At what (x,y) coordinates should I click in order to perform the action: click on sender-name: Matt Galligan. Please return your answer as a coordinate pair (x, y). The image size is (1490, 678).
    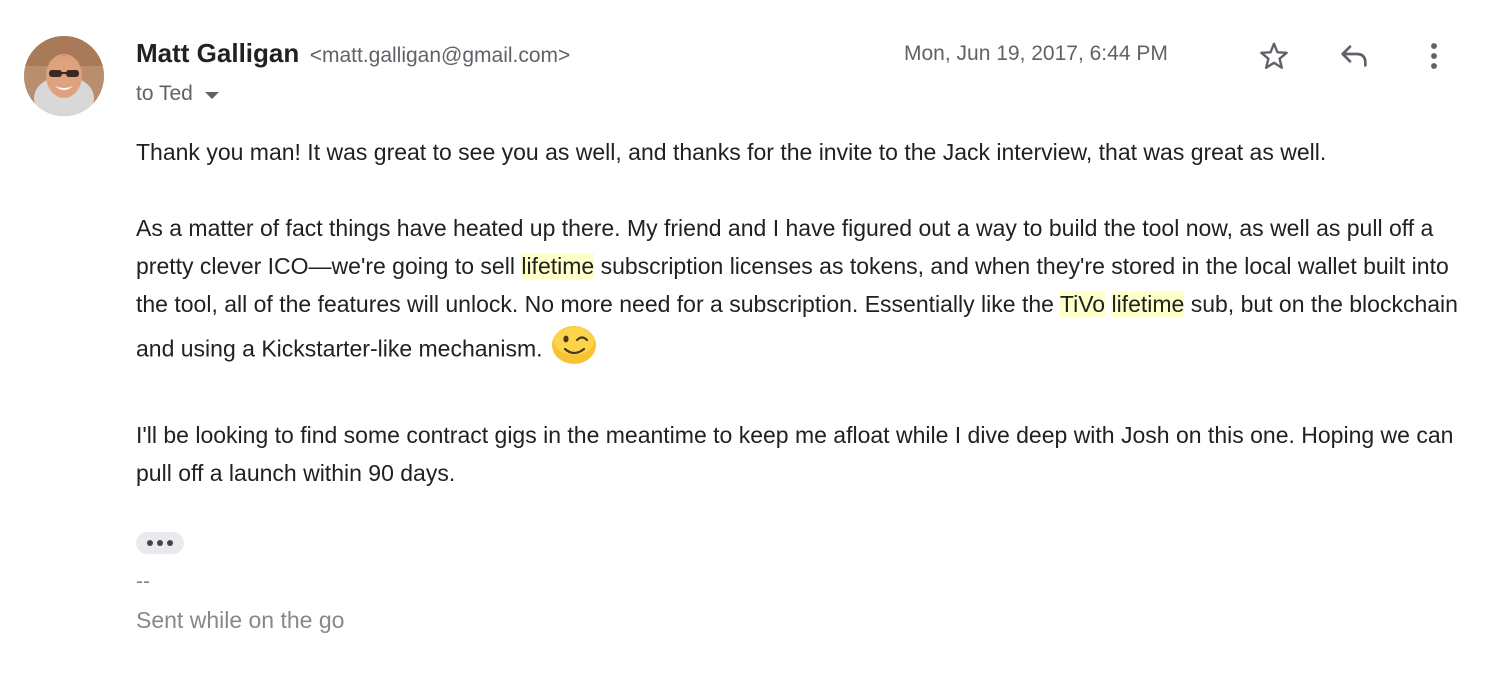
    Looking at the image, I should click on (217, 53).